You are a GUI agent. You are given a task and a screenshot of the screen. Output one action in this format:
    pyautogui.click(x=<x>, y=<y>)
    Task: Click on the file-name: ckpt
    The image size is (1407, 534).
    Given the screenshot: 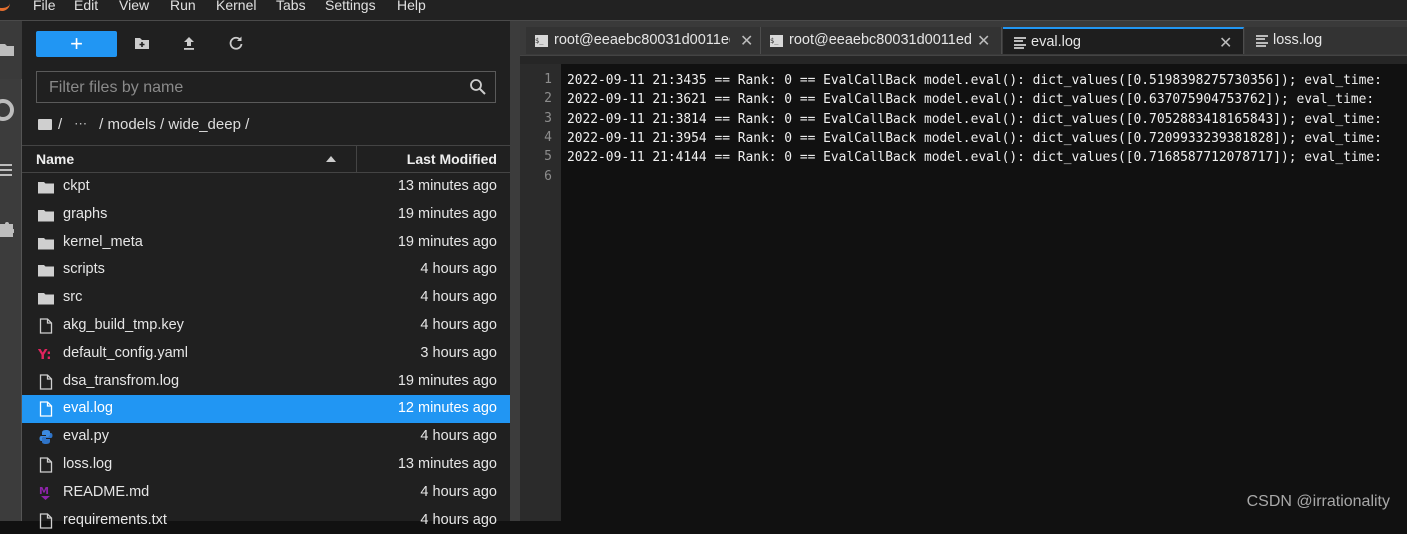 What is the action you would take?
    pyautogui.click(x=76, y=186)
    